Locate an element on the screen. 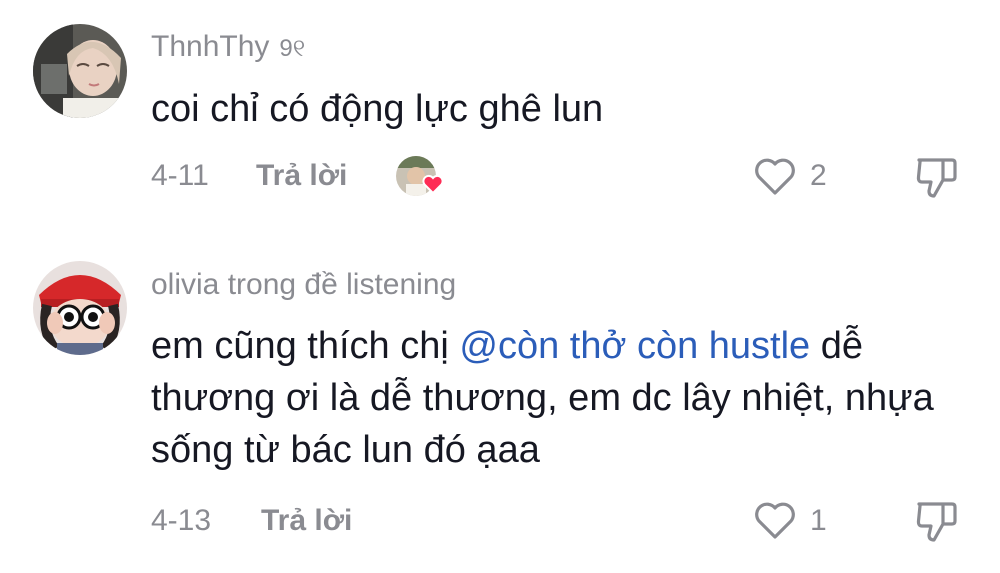 The height and width of the screenshot is (573, 1000). user-badge: 9୧ is located at coordinates (292, 48).